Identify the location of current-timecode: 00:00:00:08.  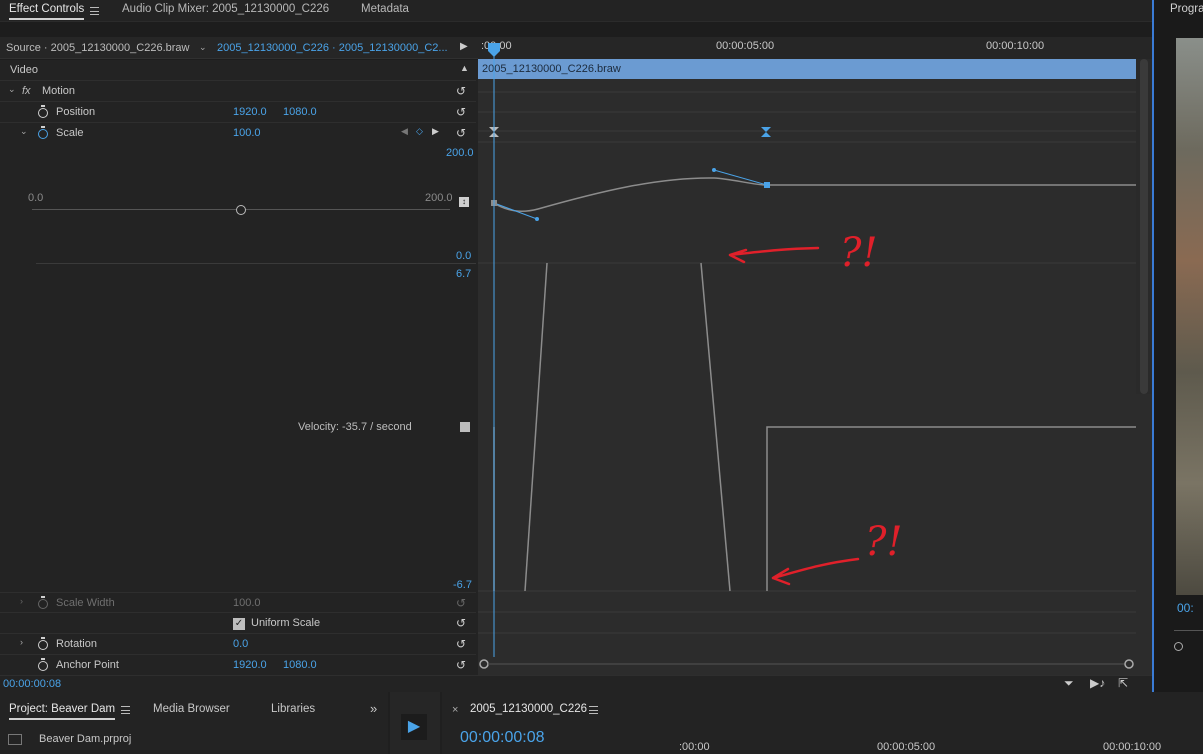
(32, 684).